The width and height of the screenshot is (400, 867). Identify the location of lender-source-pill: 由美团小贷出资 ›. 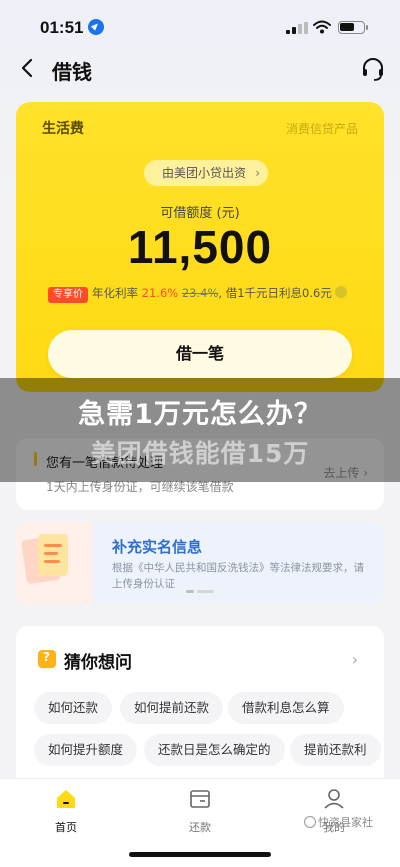
(206, 173).